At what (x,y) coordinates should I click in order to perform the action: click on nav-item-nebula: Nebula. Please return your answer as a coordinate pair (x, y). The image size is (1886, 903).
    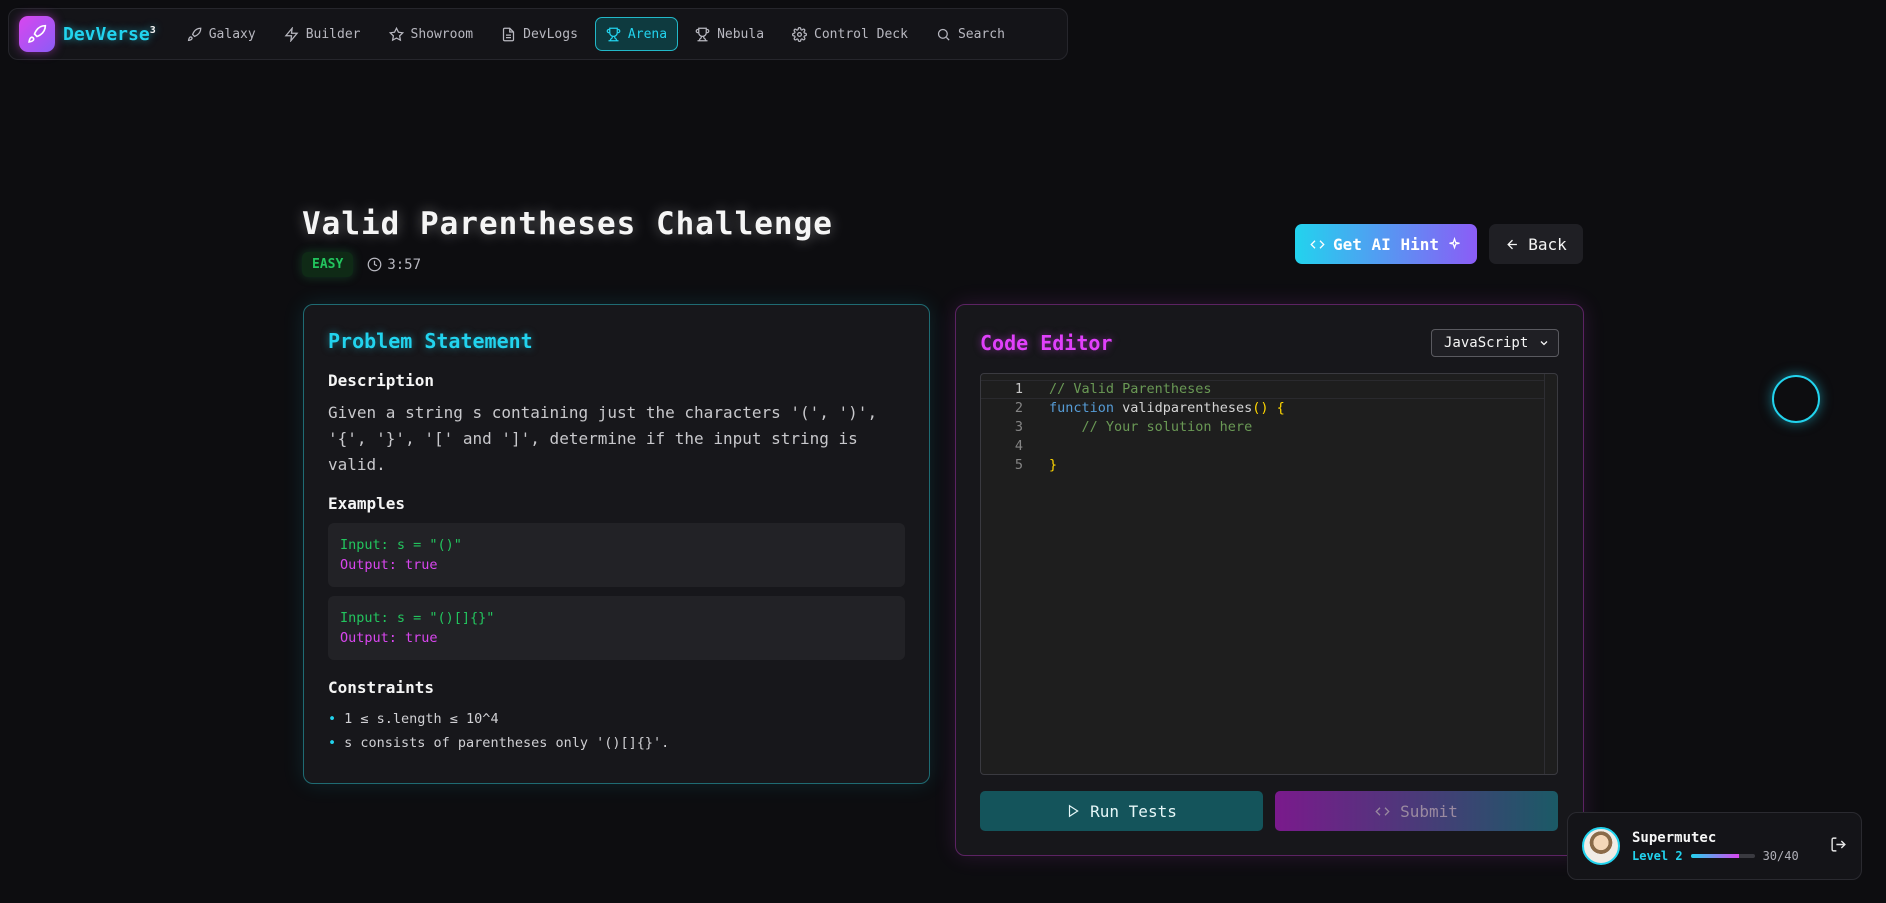
    Looking at the image, I should click on (729, 34).